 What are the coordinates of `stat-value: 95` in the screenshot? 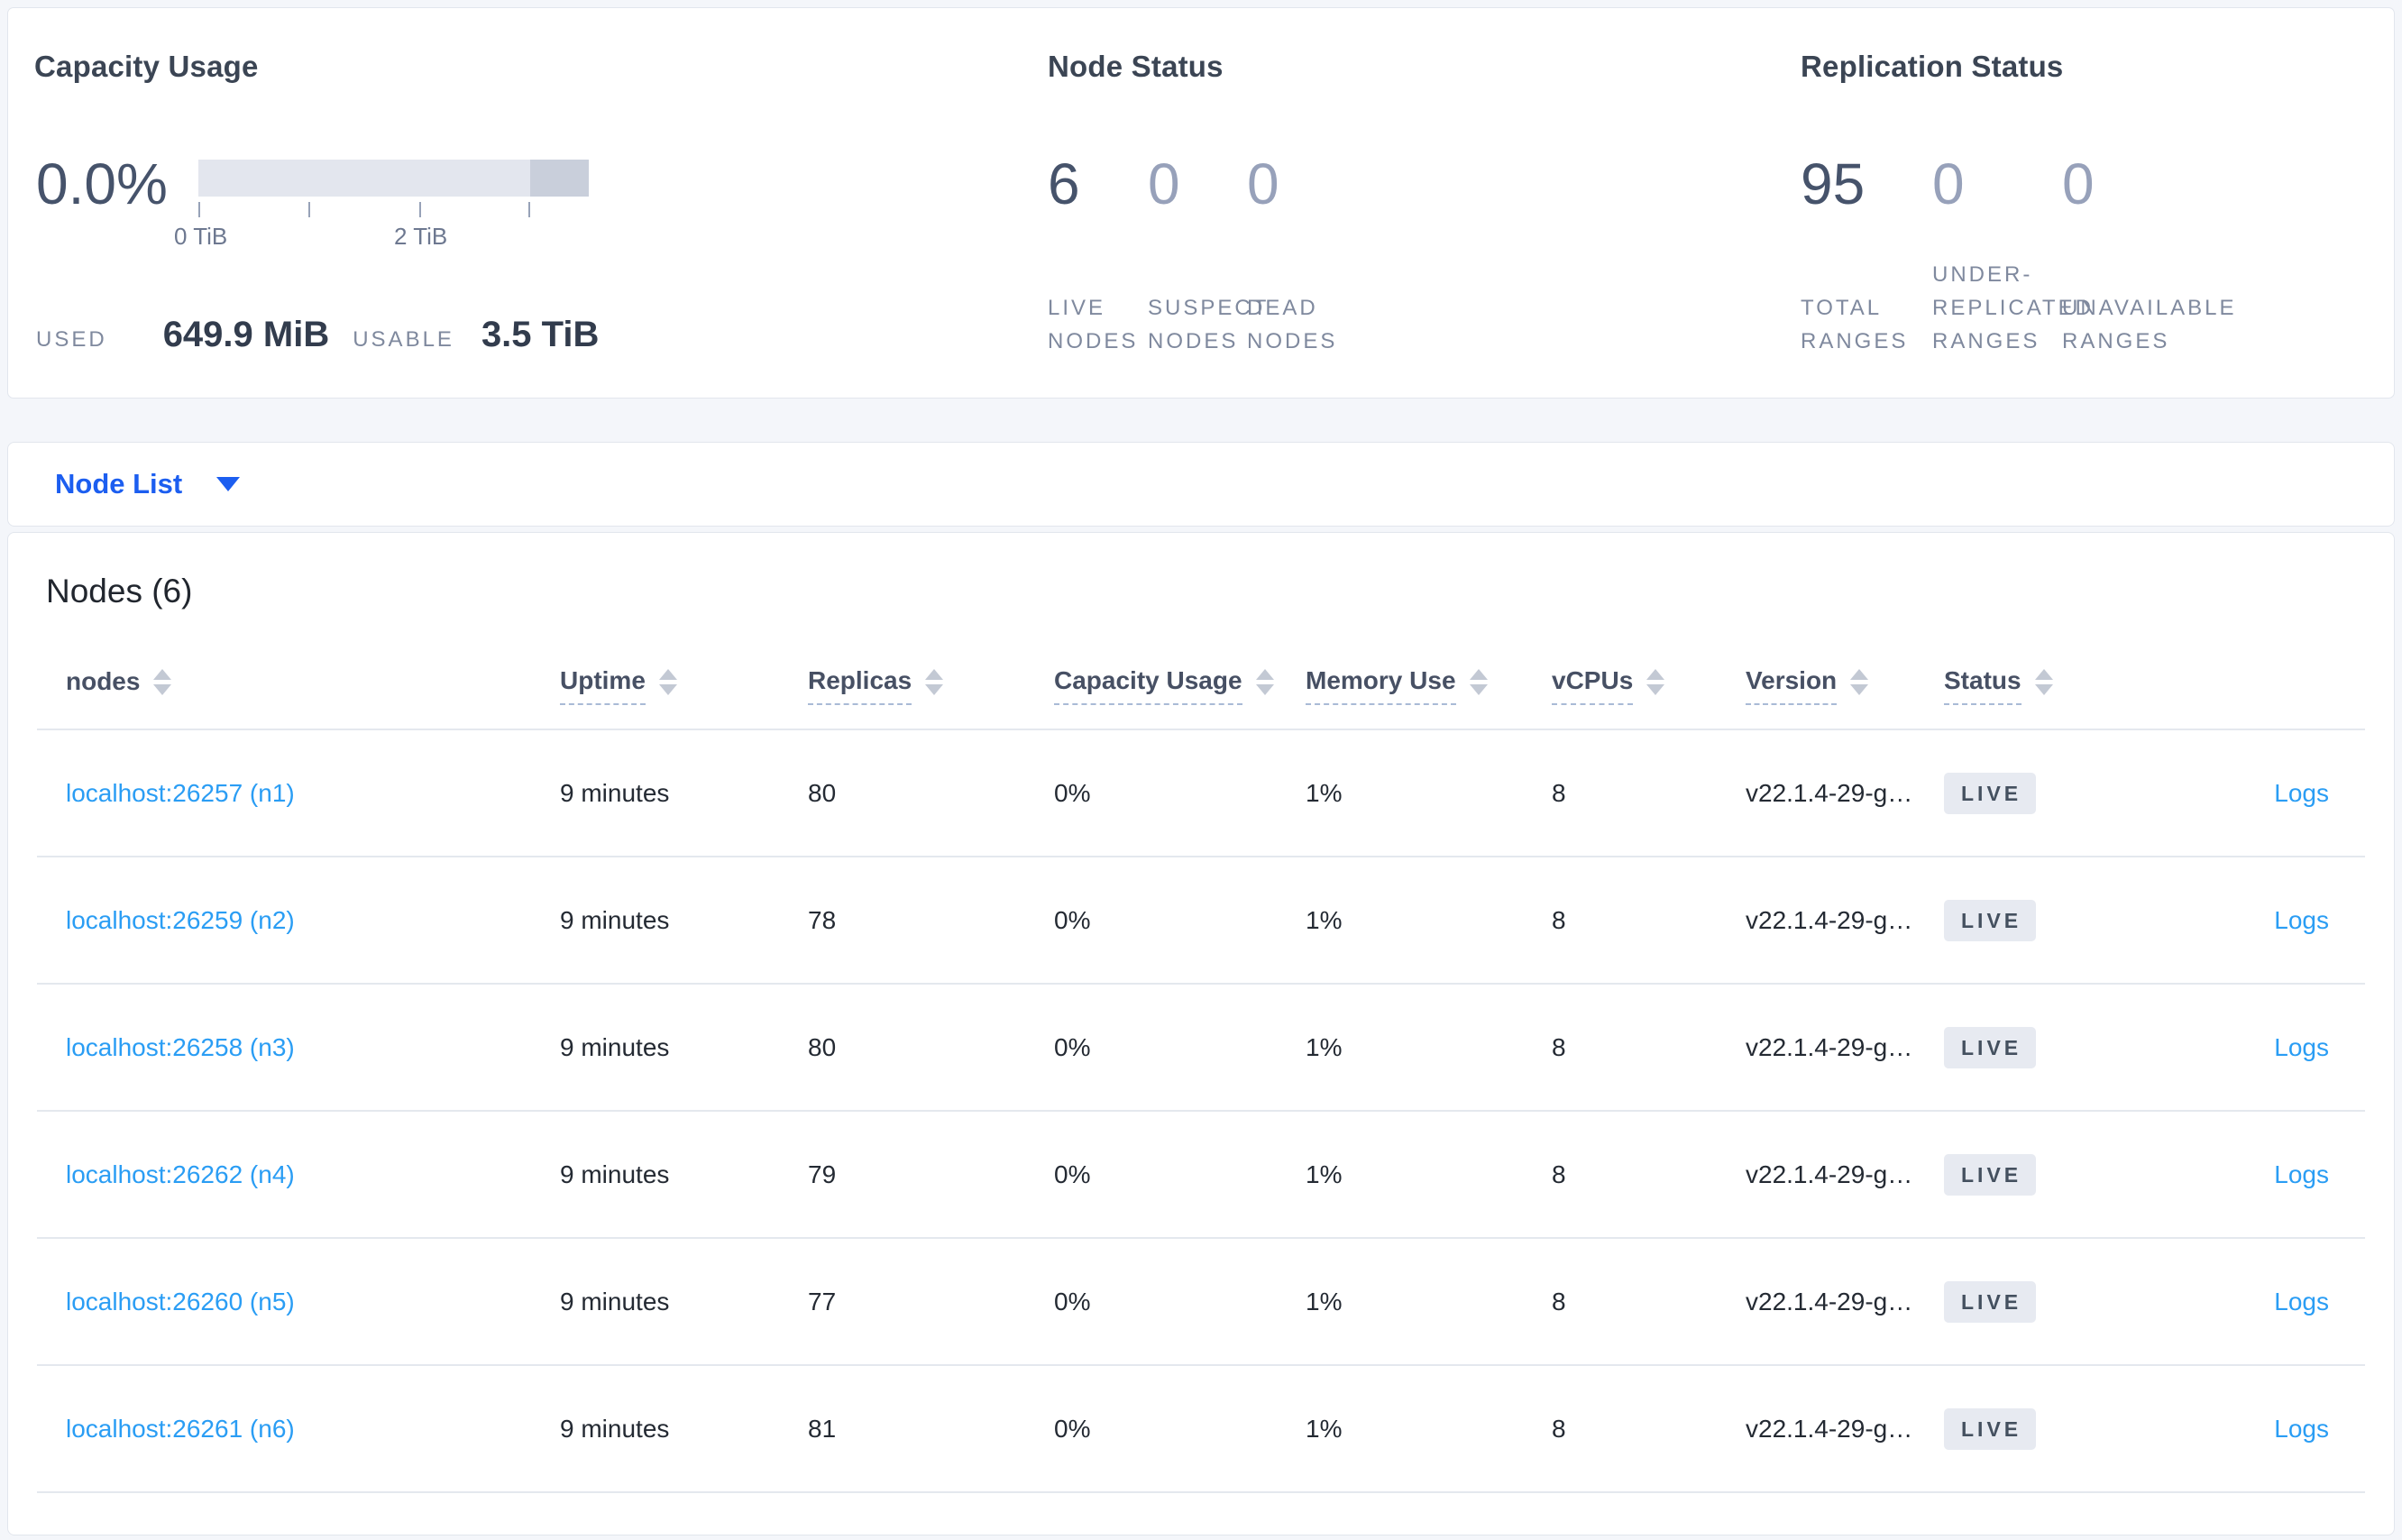 It's located at (1833, 183).